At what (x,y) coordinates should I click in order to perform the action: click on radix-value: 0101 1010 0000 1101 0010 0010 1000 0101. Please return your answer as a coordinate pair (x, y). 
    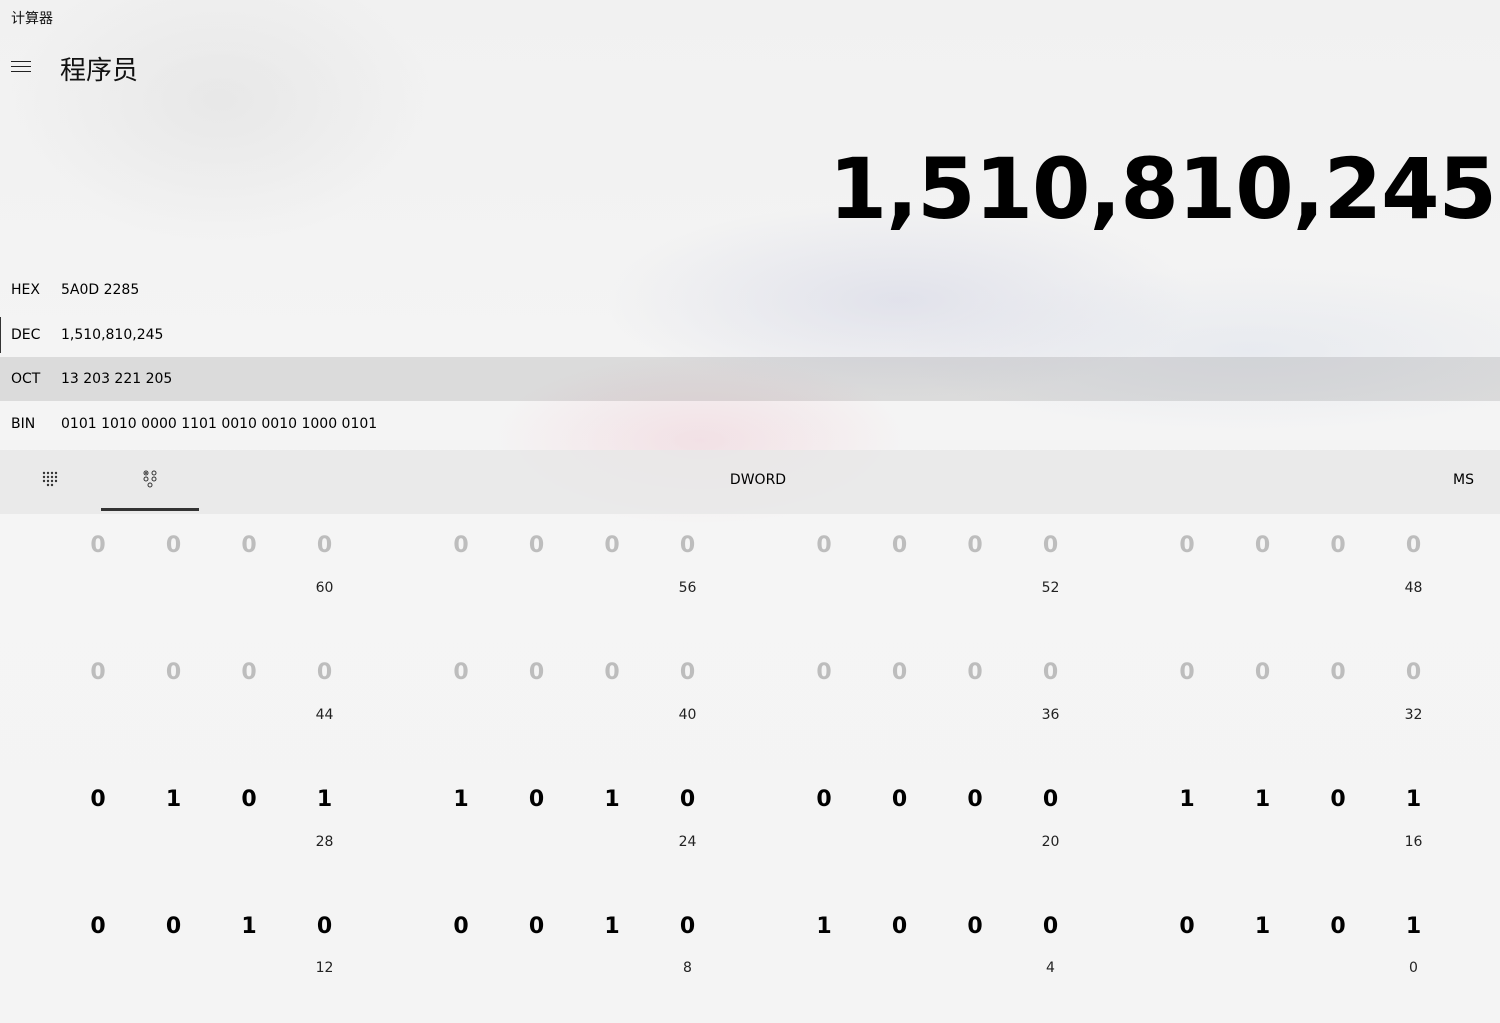
    Looking at the image, I should click on (219, 424).